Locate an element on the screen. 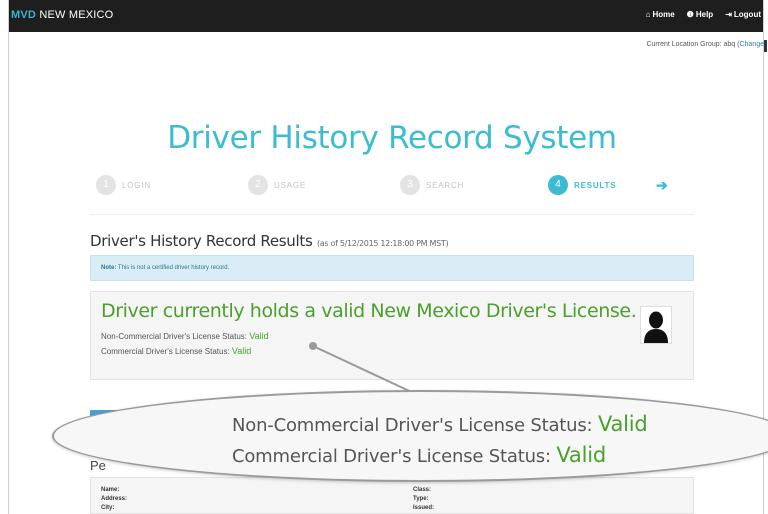  zoom-non-commercial-label: Non-Commercial Driver's License Status: is located at coordinates (412, 425).